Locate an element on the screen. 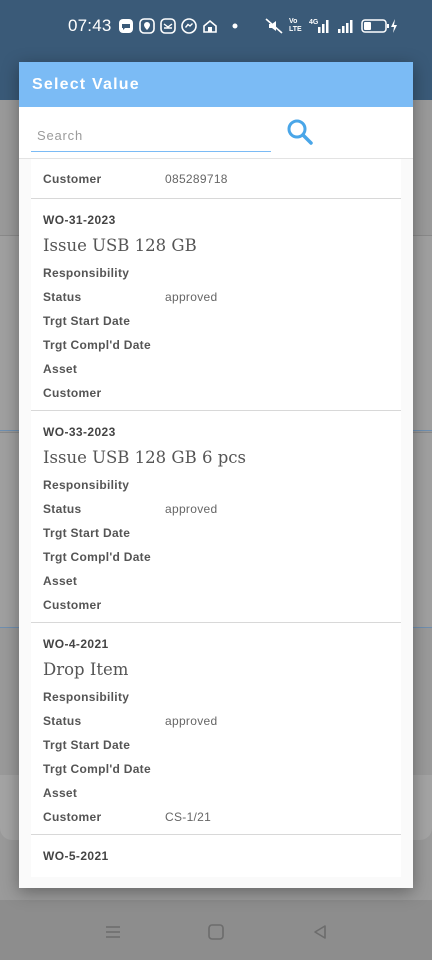 This screenshot has width=432, height=960. search-input is located at coordinates (151, 136).